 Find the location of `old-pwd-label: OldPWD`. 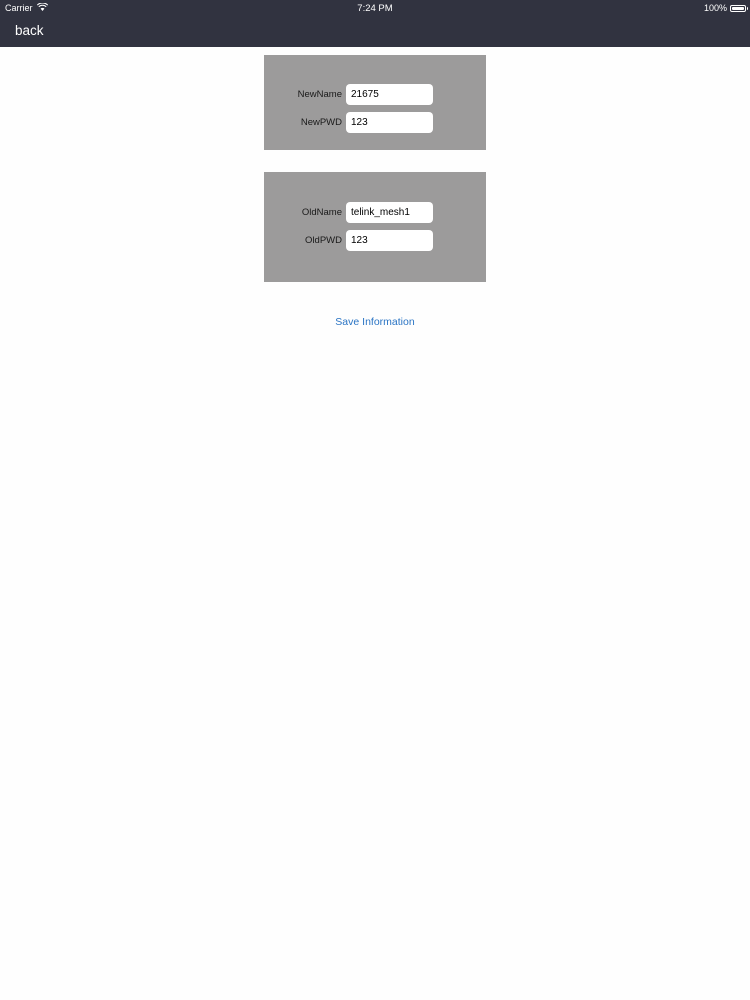

old-pwd-label: OldPWD is located at coordinates (323, 240).